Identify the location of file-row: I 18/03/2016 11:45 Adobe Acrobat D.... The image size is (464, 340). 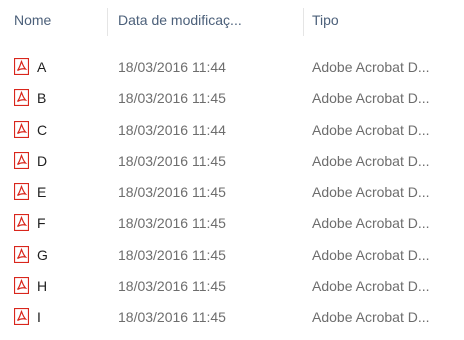
(232, 319).